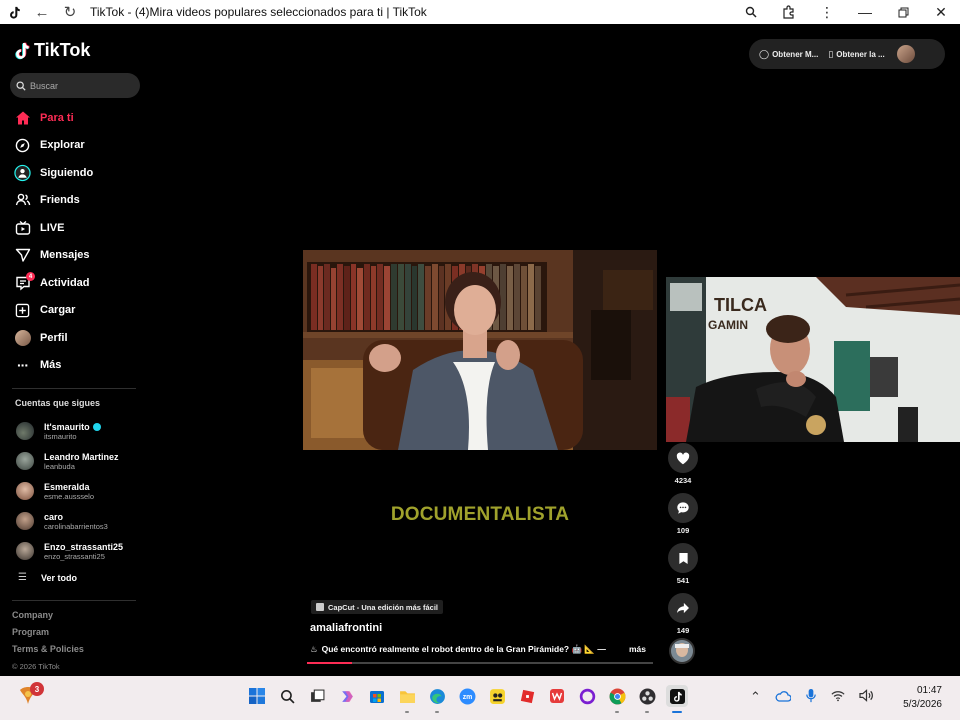 The height and width of the screenshot is (720, 960). I want to click on onedrive-icon, so click(783, 697).